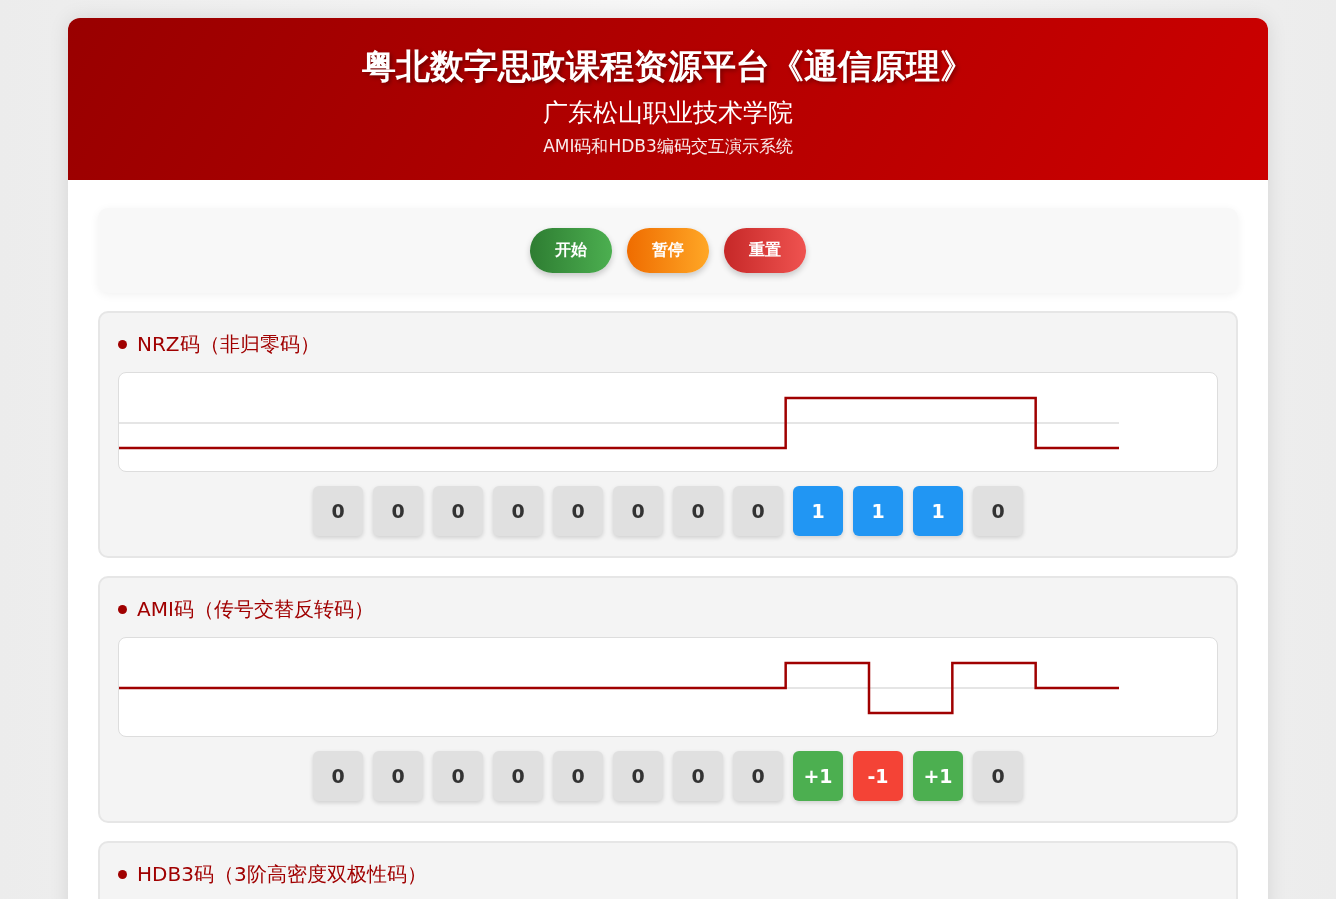 This screenshot has width=1336, height=899. I want to click on panel-title: HDB3码（3阶高密度双极性码）, so click(282, 874).